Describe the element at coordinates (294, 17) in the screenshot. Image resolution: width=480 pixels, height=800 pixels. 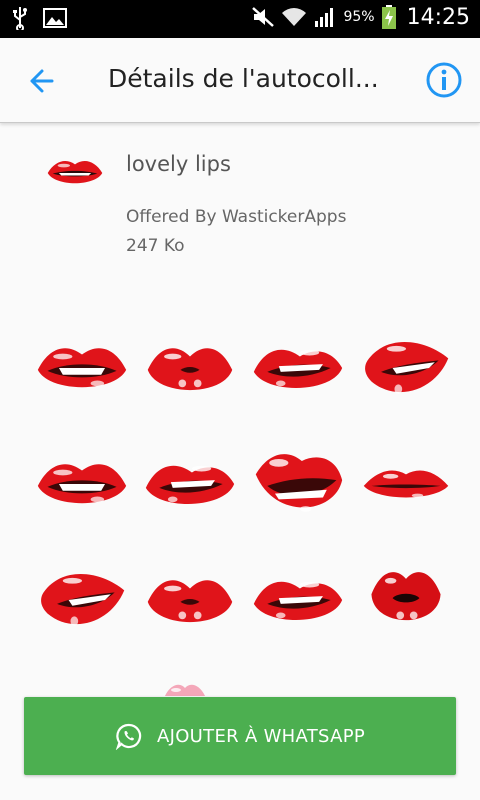
I see `wifi-icon` at that location.